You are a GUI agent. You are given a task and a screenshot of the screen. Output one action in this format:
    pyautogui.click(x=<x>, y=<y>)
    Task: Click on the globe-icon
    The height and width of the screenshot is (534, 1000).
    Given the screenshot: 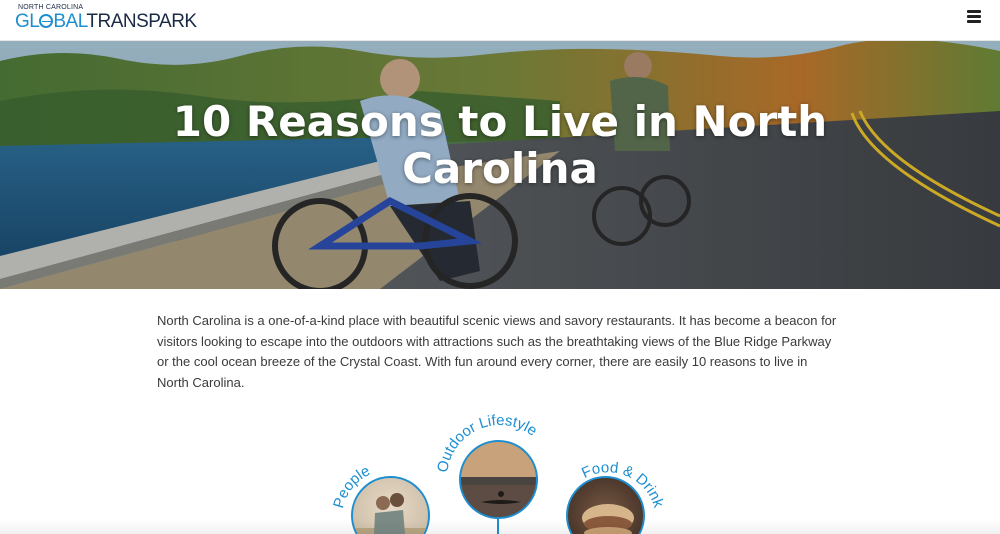 What is the action you would take?
    pyautogui.click(x=46, y=21)
    